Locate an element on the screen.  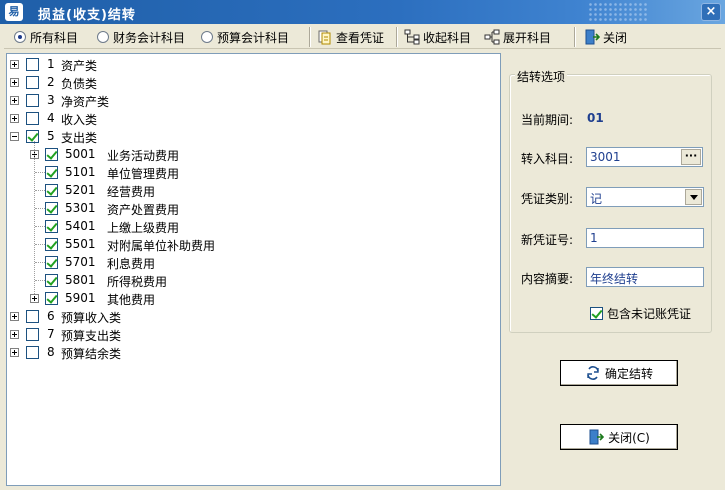
radio-budget-label: 预算会计科目 is located at coordinates (253, 37).